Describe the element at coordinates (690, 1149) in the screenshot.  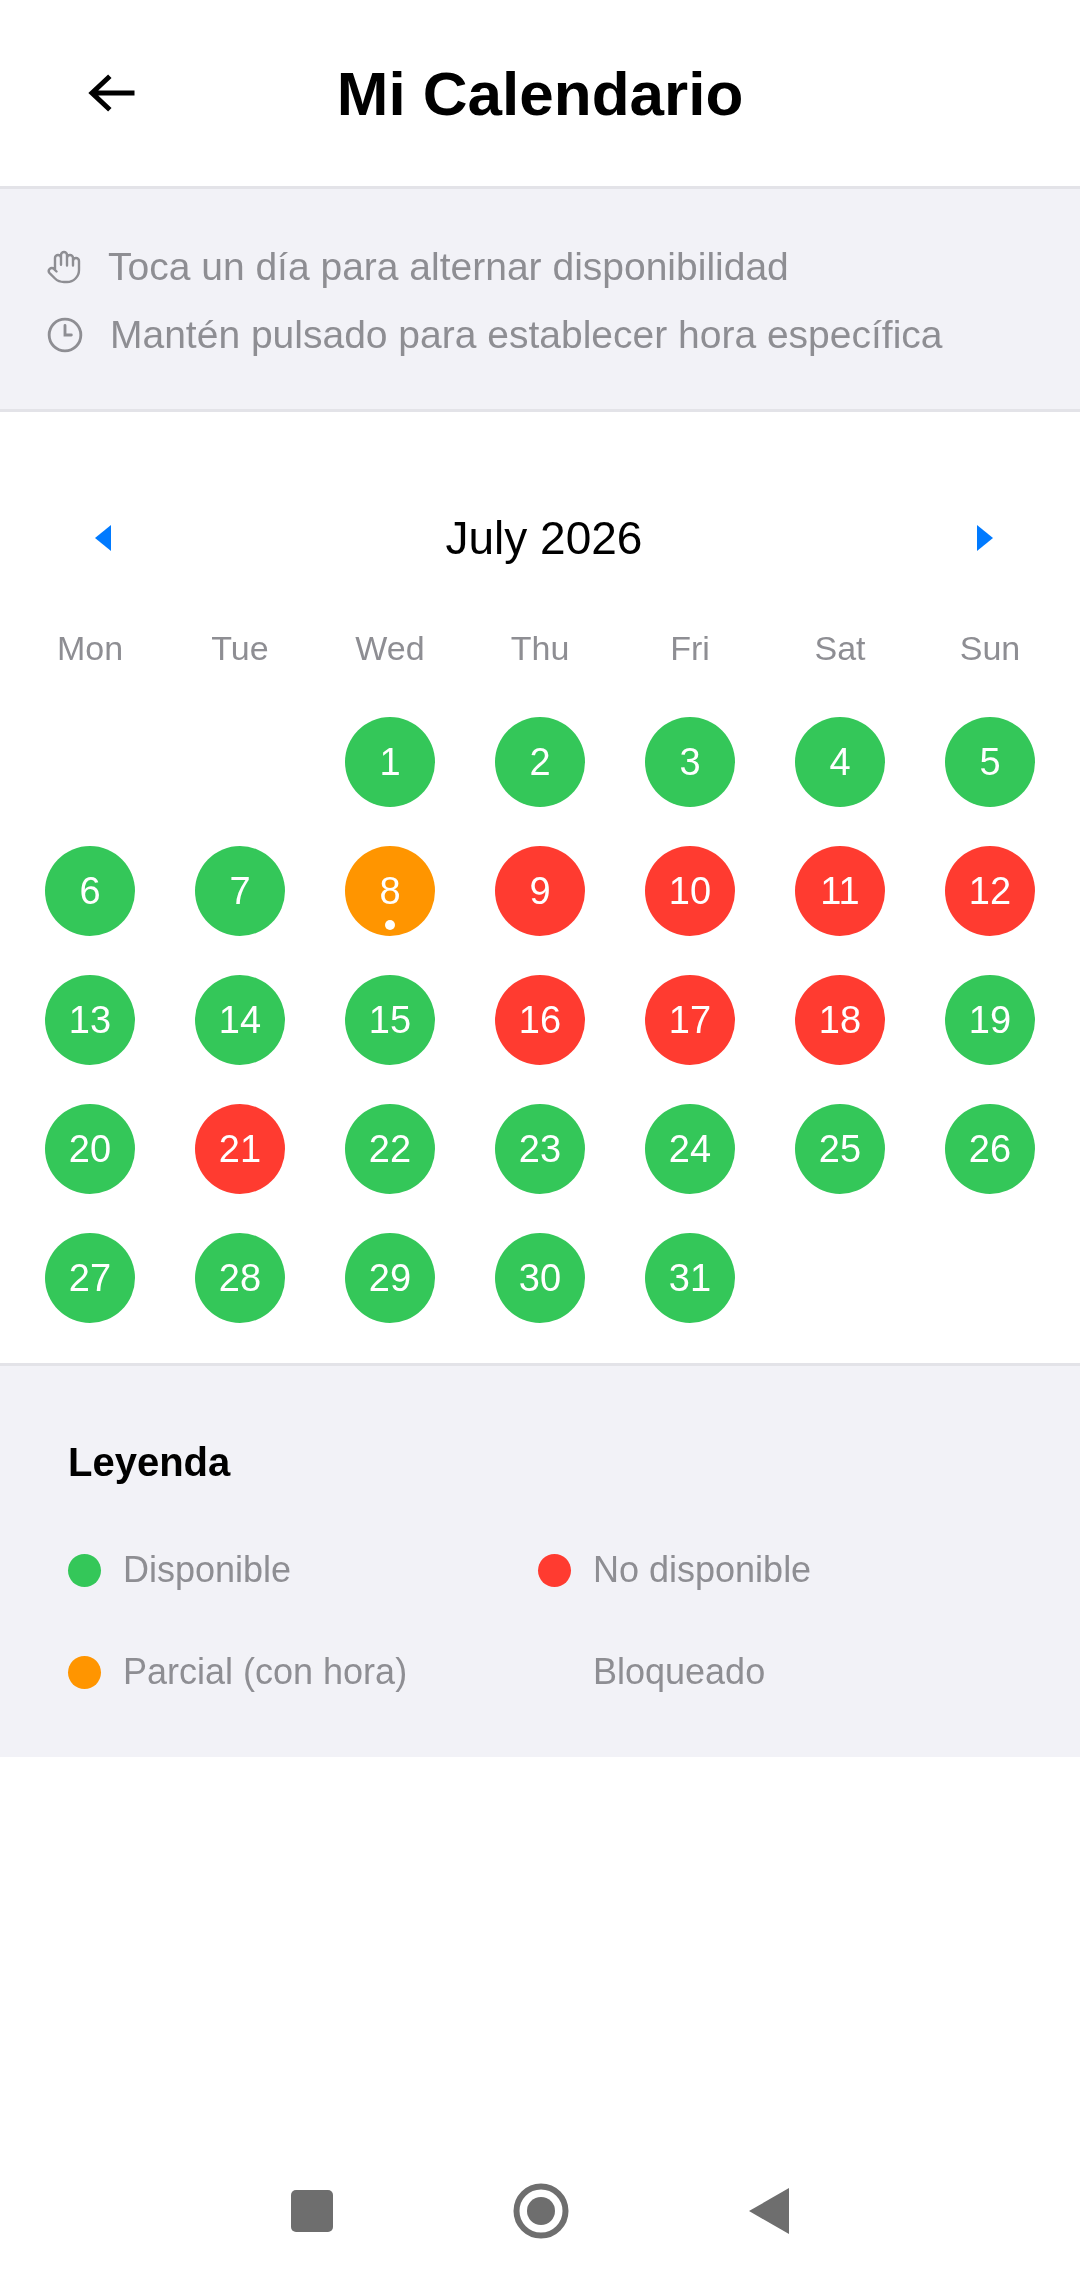
I see `day-button: 24` at that location.